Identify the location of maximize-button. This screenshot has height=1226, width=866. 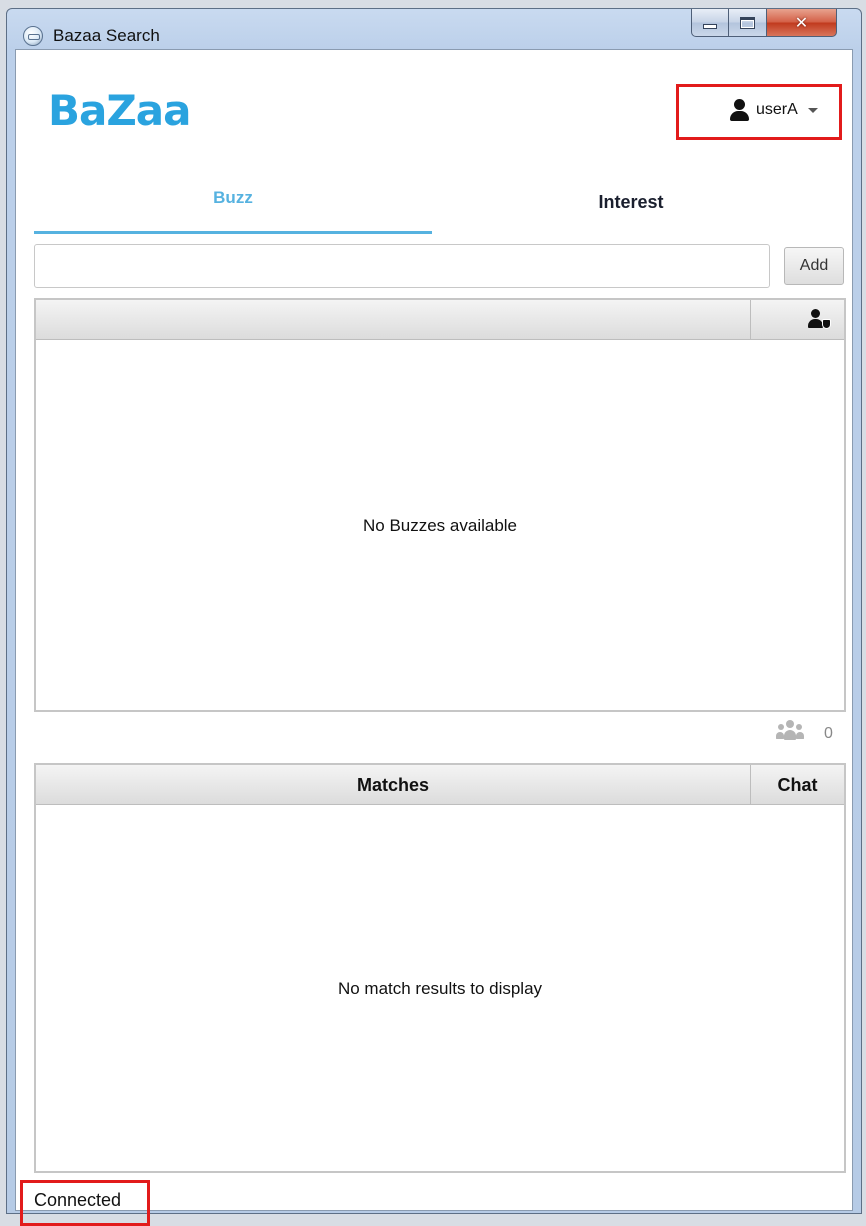
(748, 23).